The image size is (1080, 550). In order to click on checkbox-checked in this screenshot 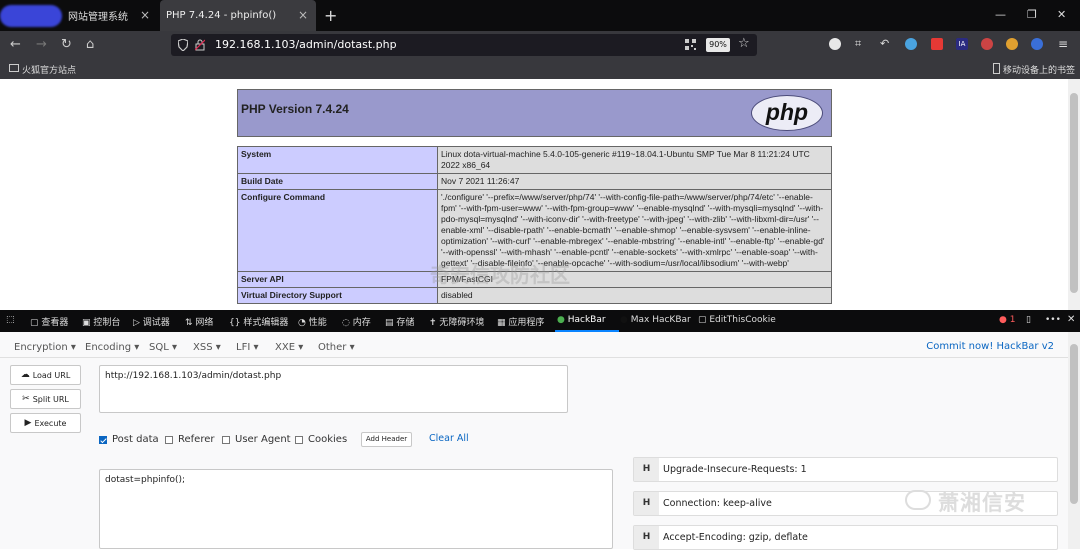, I will do `click(103, 439)`.